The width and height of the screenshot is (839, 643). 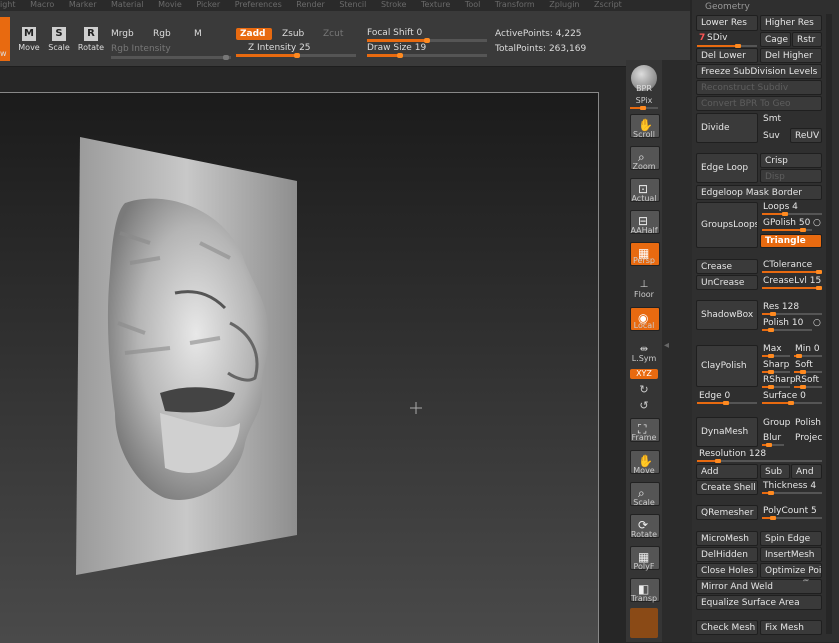 What do you see at coordinates (8, 5) in the screenshot?
I see `menu-item: ight` at bounding box center [8, 5].